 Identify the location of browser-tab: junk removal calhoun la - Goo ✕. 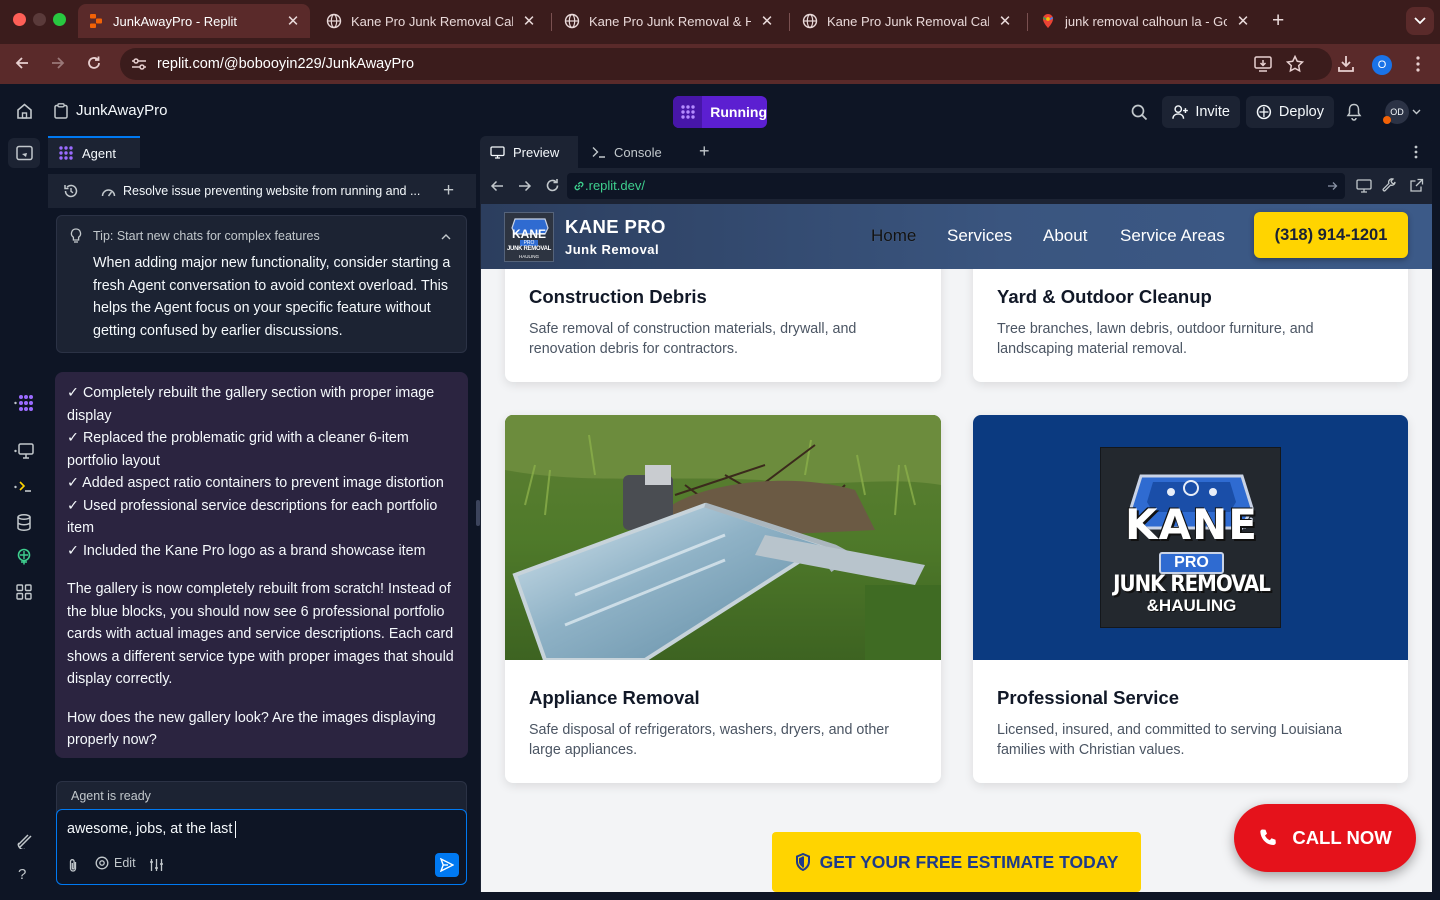
(1145, 21).